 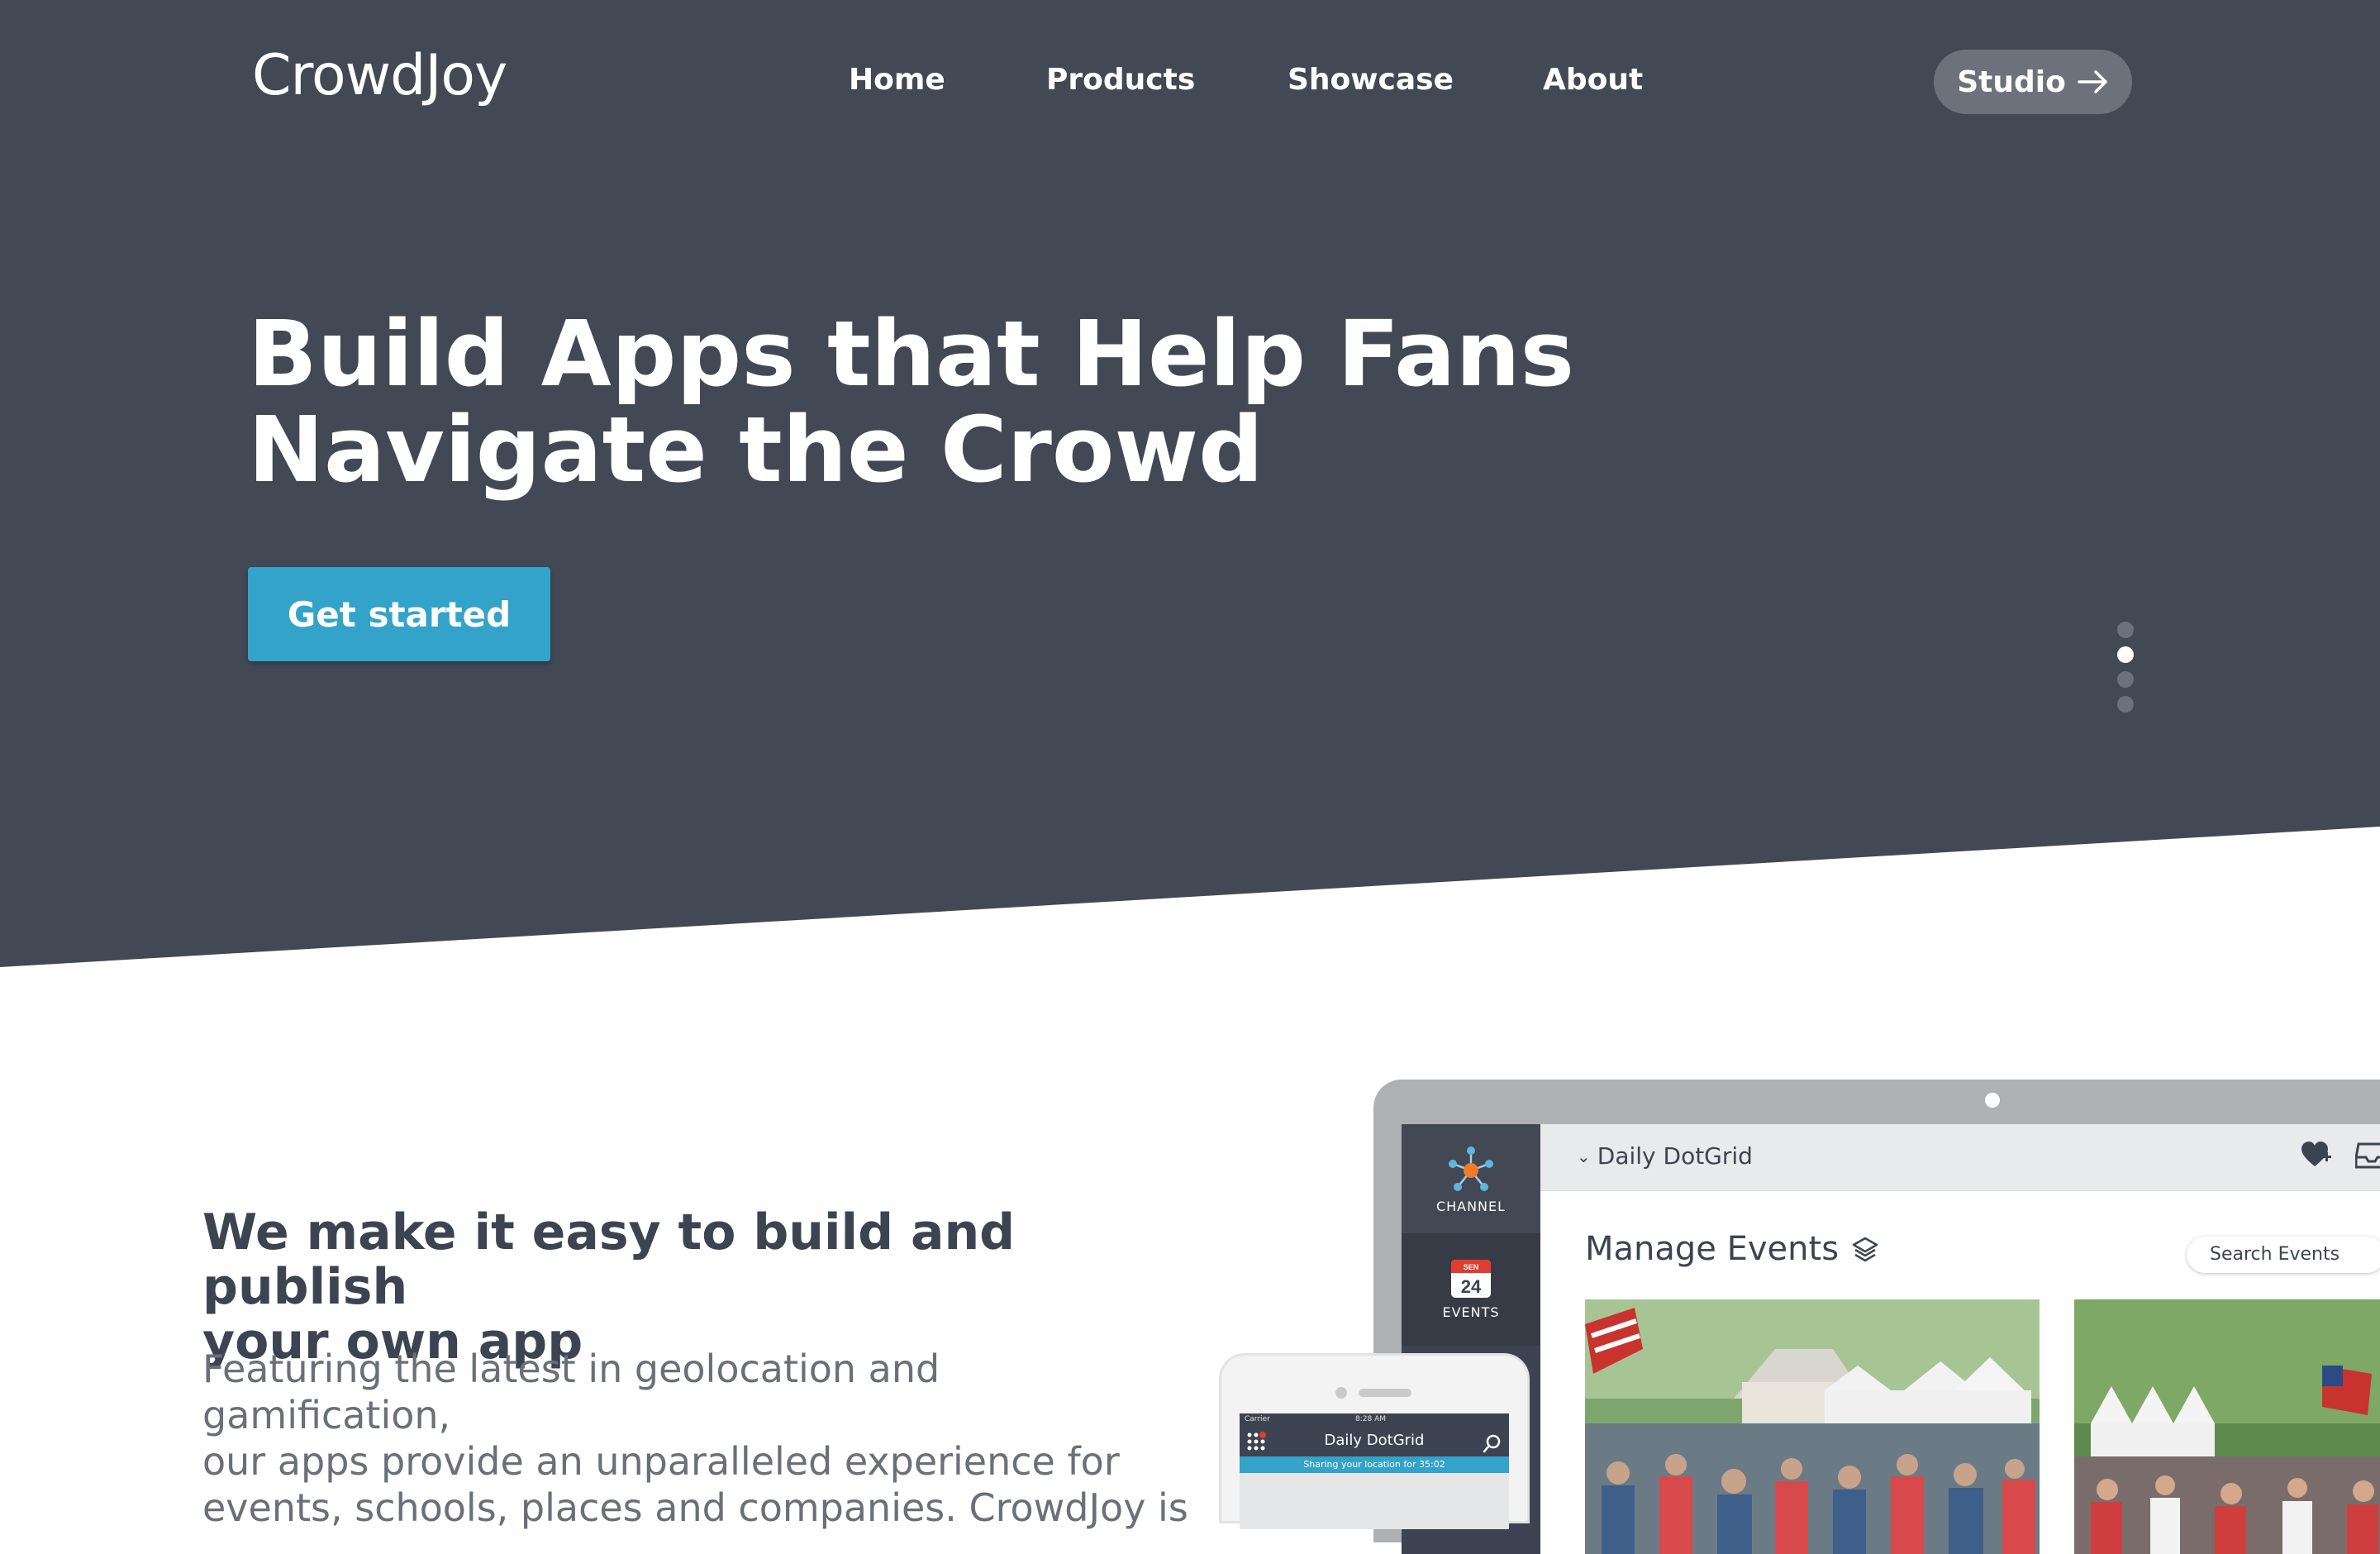 I want to click on calendar-month: SEN, so click(x=1471, y=1267).